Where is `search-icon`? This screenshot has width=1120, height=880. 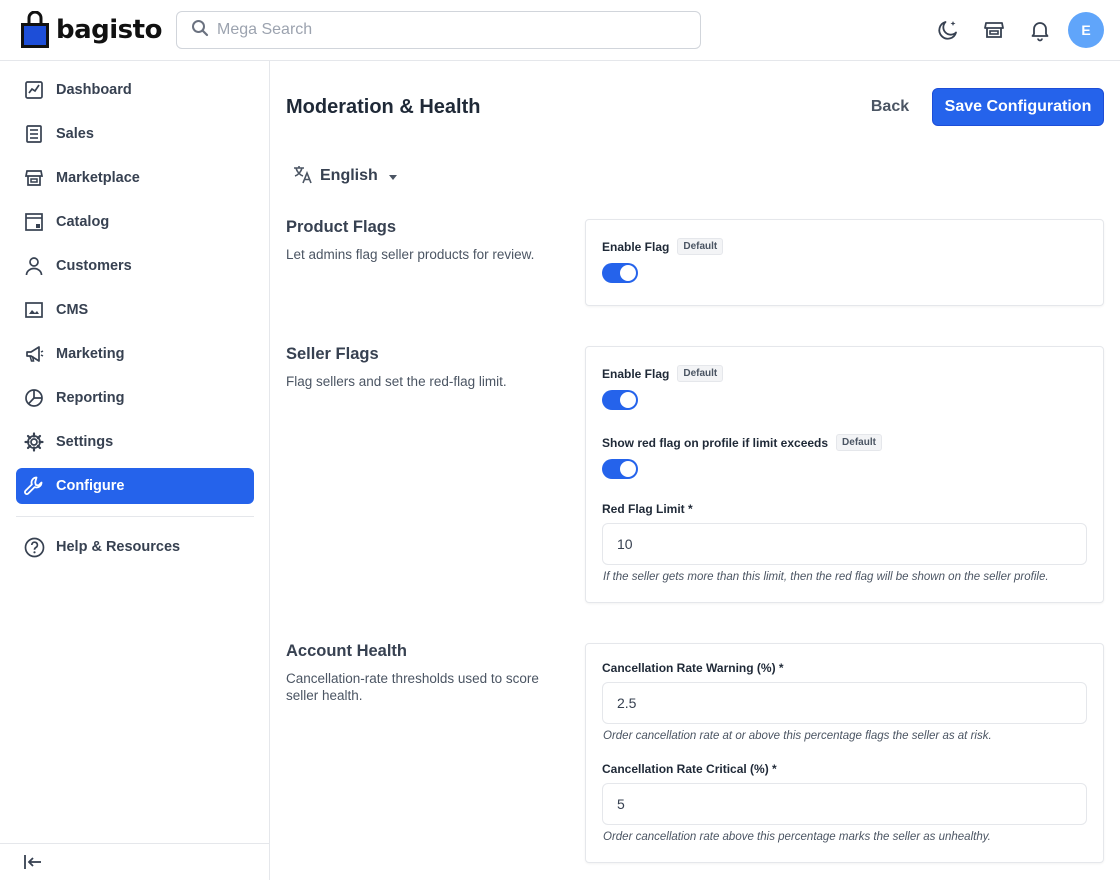
search-icon is located at coordinates (200, 30).